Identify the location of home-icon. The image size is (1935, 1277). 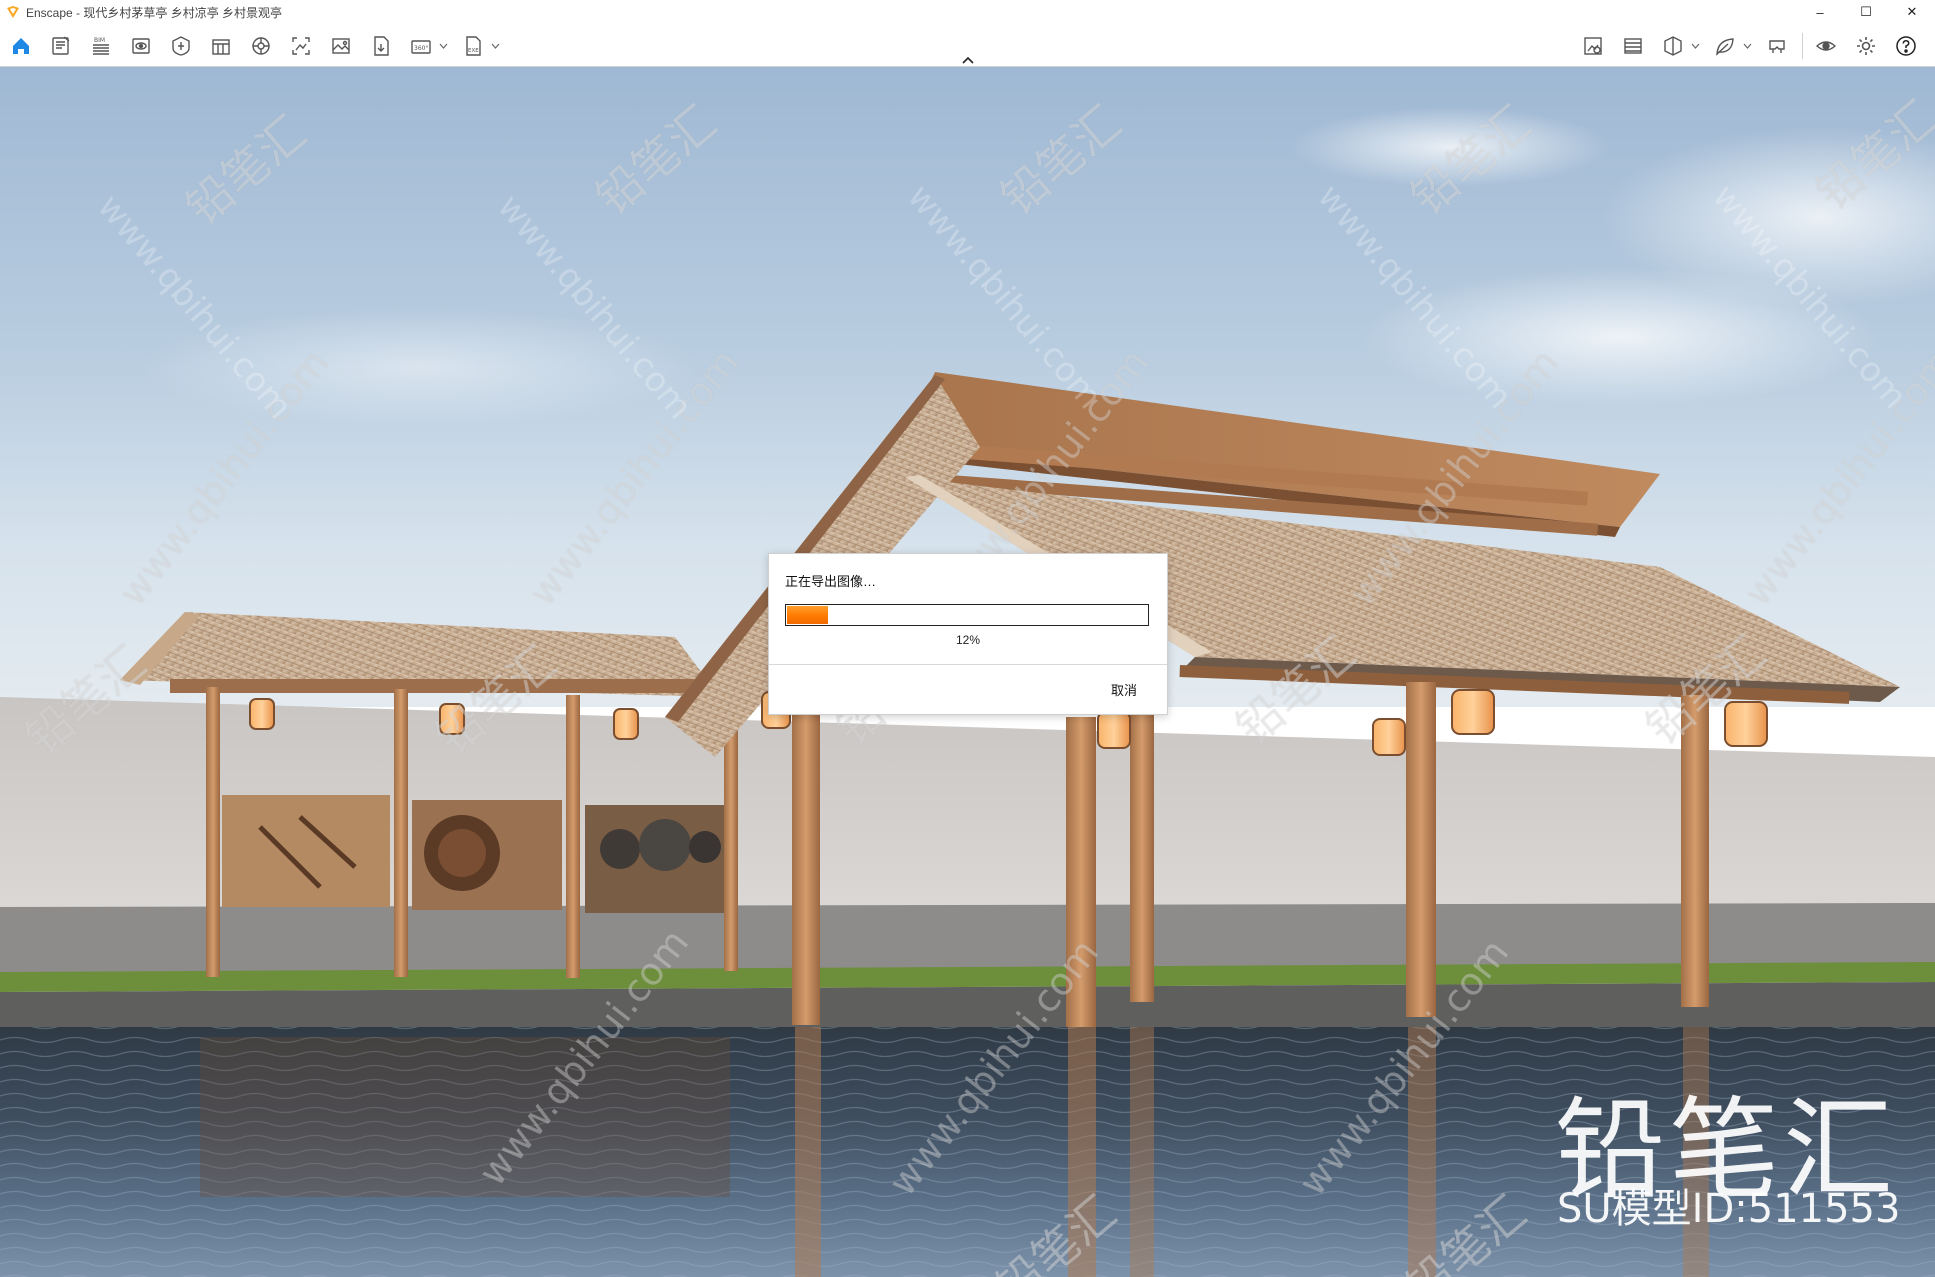
(21, 46).